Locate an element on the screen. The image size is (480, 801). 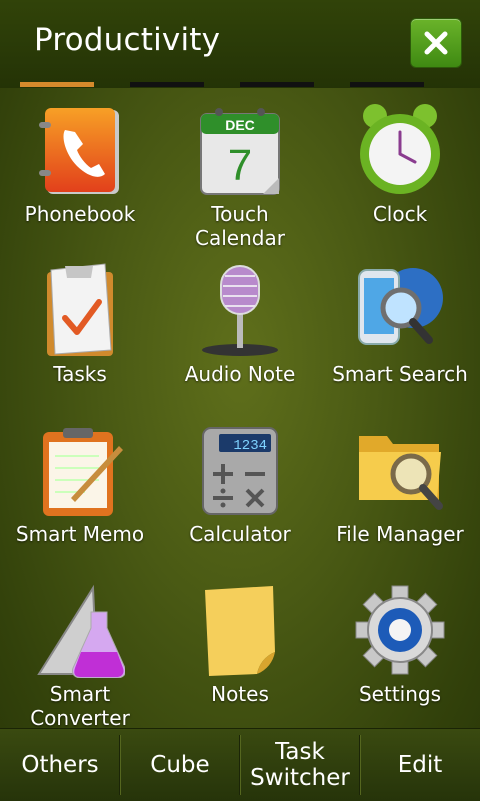
calculator-icon: 1234 is located at coordinates (240, 471).